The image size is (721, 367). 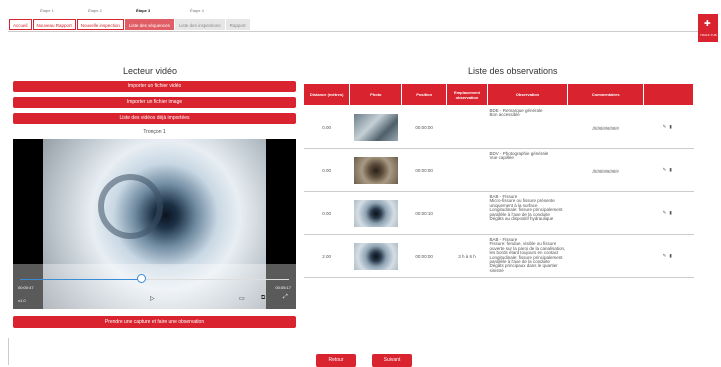 What do you see at coordinates (668, 94) in the screenshot?
I see `col-actions` at bounding box center [668, 94].